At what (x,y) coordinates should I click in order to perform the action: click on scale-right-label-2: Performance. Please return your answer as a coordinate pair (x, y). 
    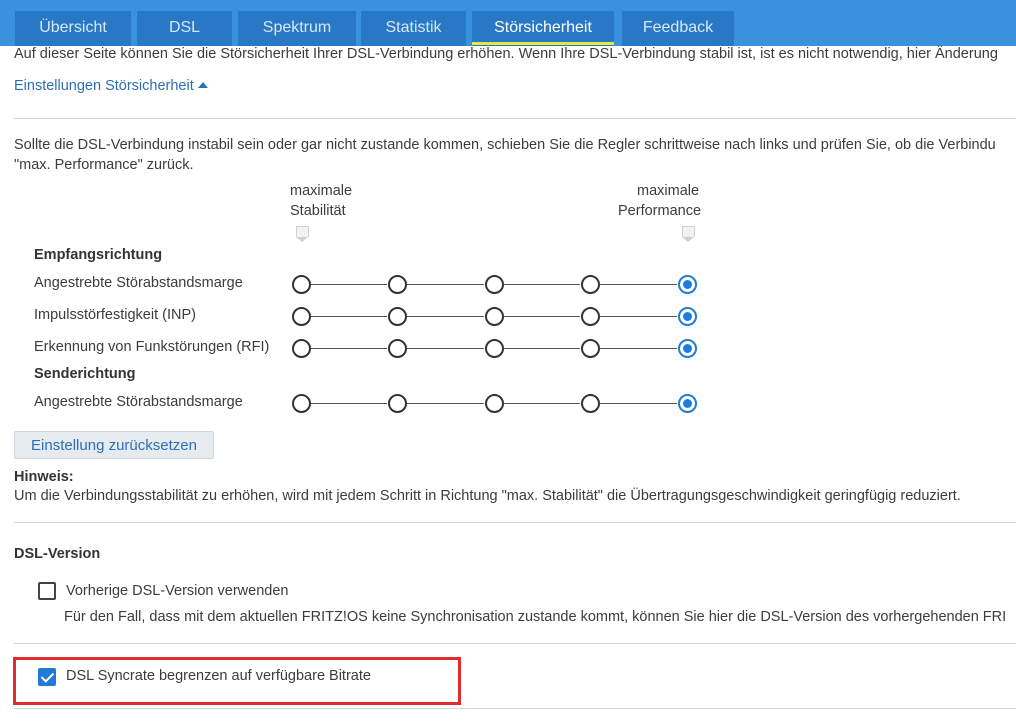
    Looking at the image, I should click on (660, 211).